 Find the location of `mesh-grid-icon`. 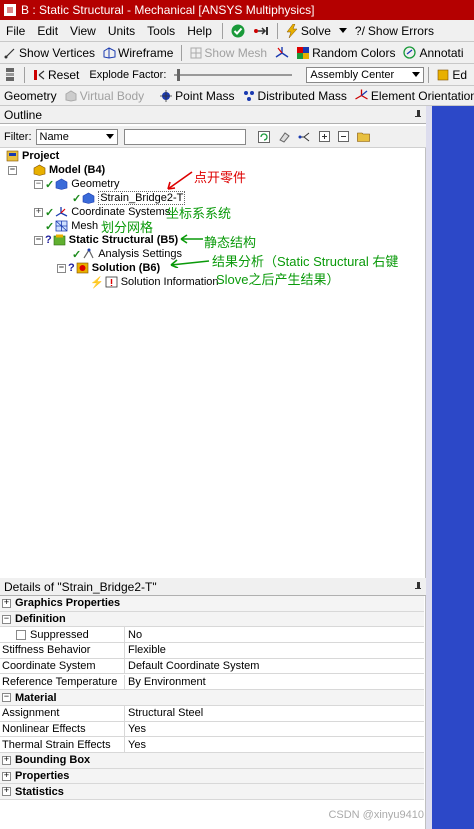

mesh-grid-icon is located at coordinates (196, 52).